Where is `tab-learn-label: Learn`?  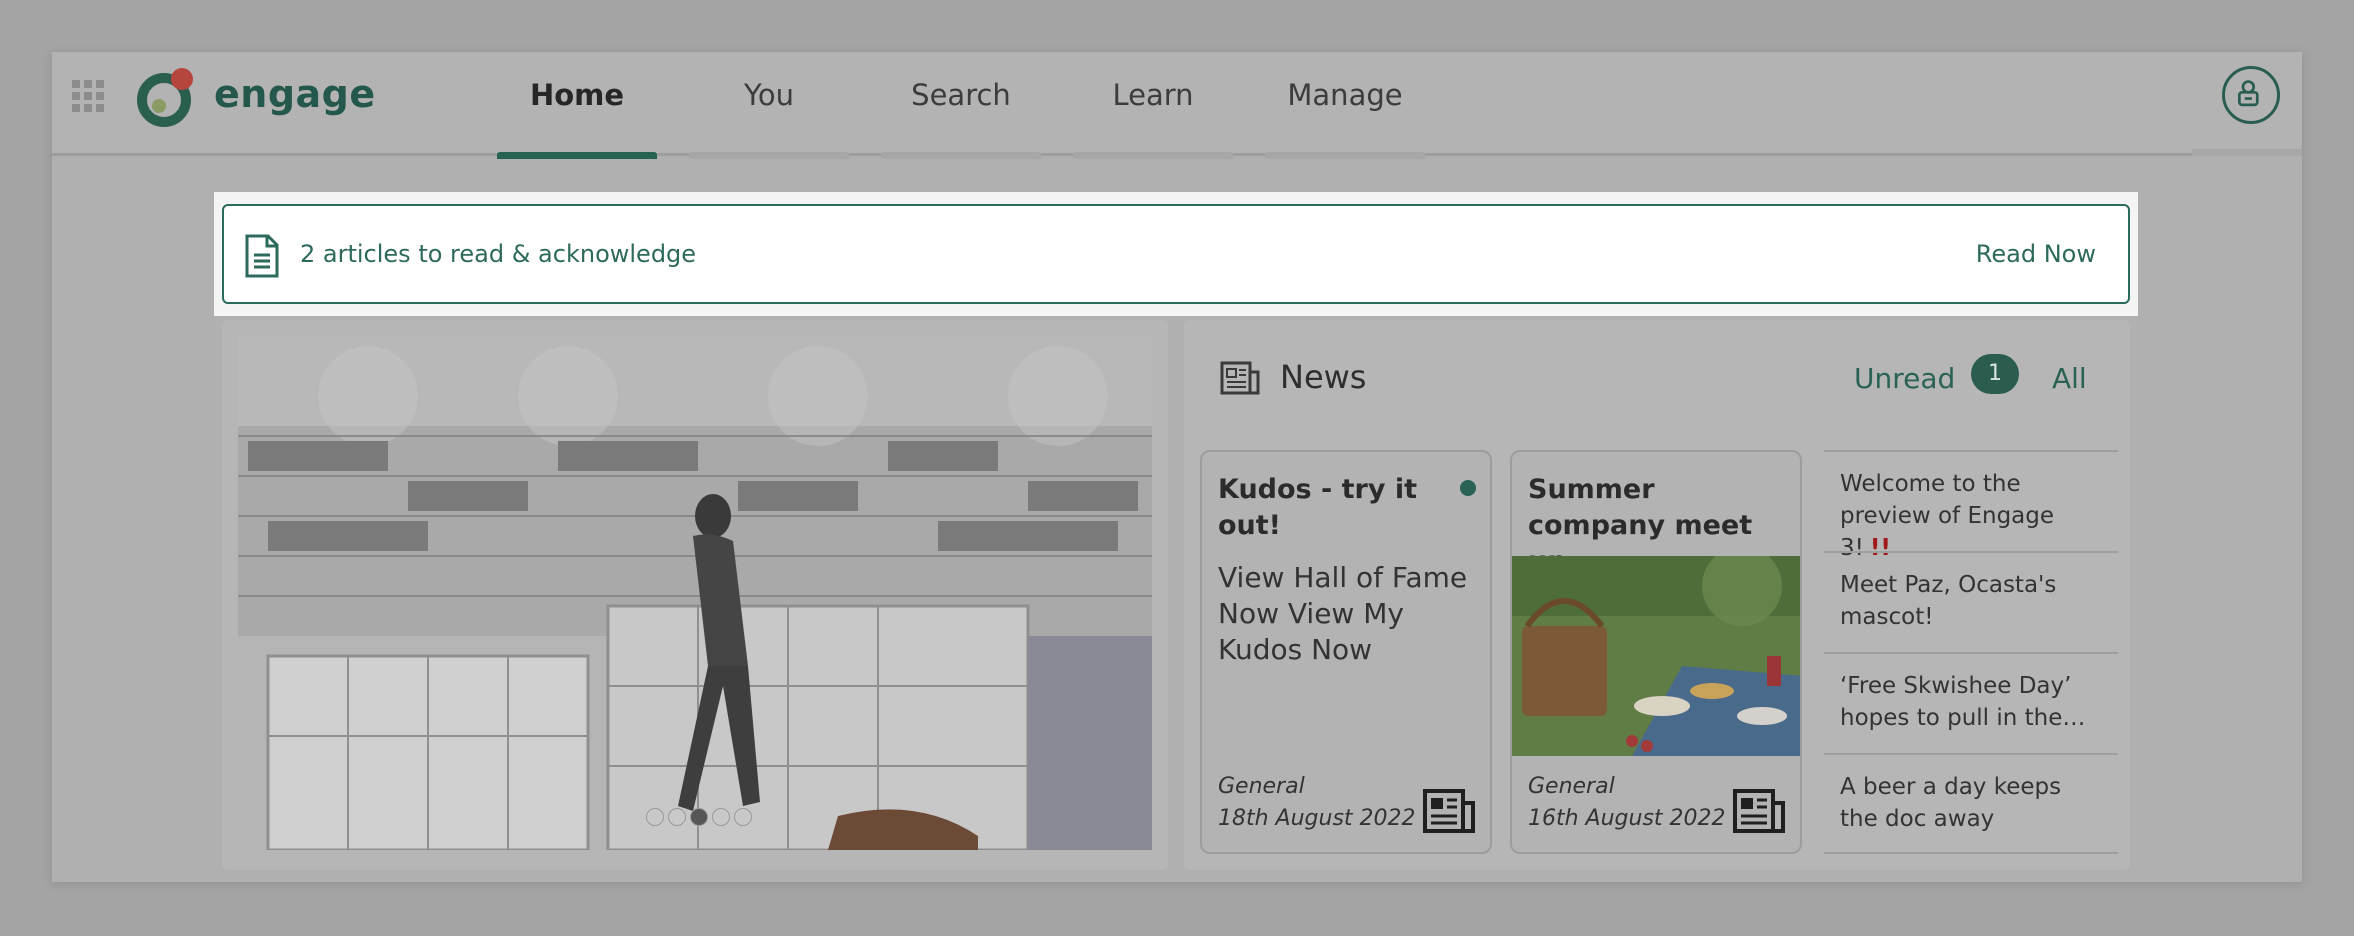 tab-learn-label: Learn is located at coordinates (1153, 95).